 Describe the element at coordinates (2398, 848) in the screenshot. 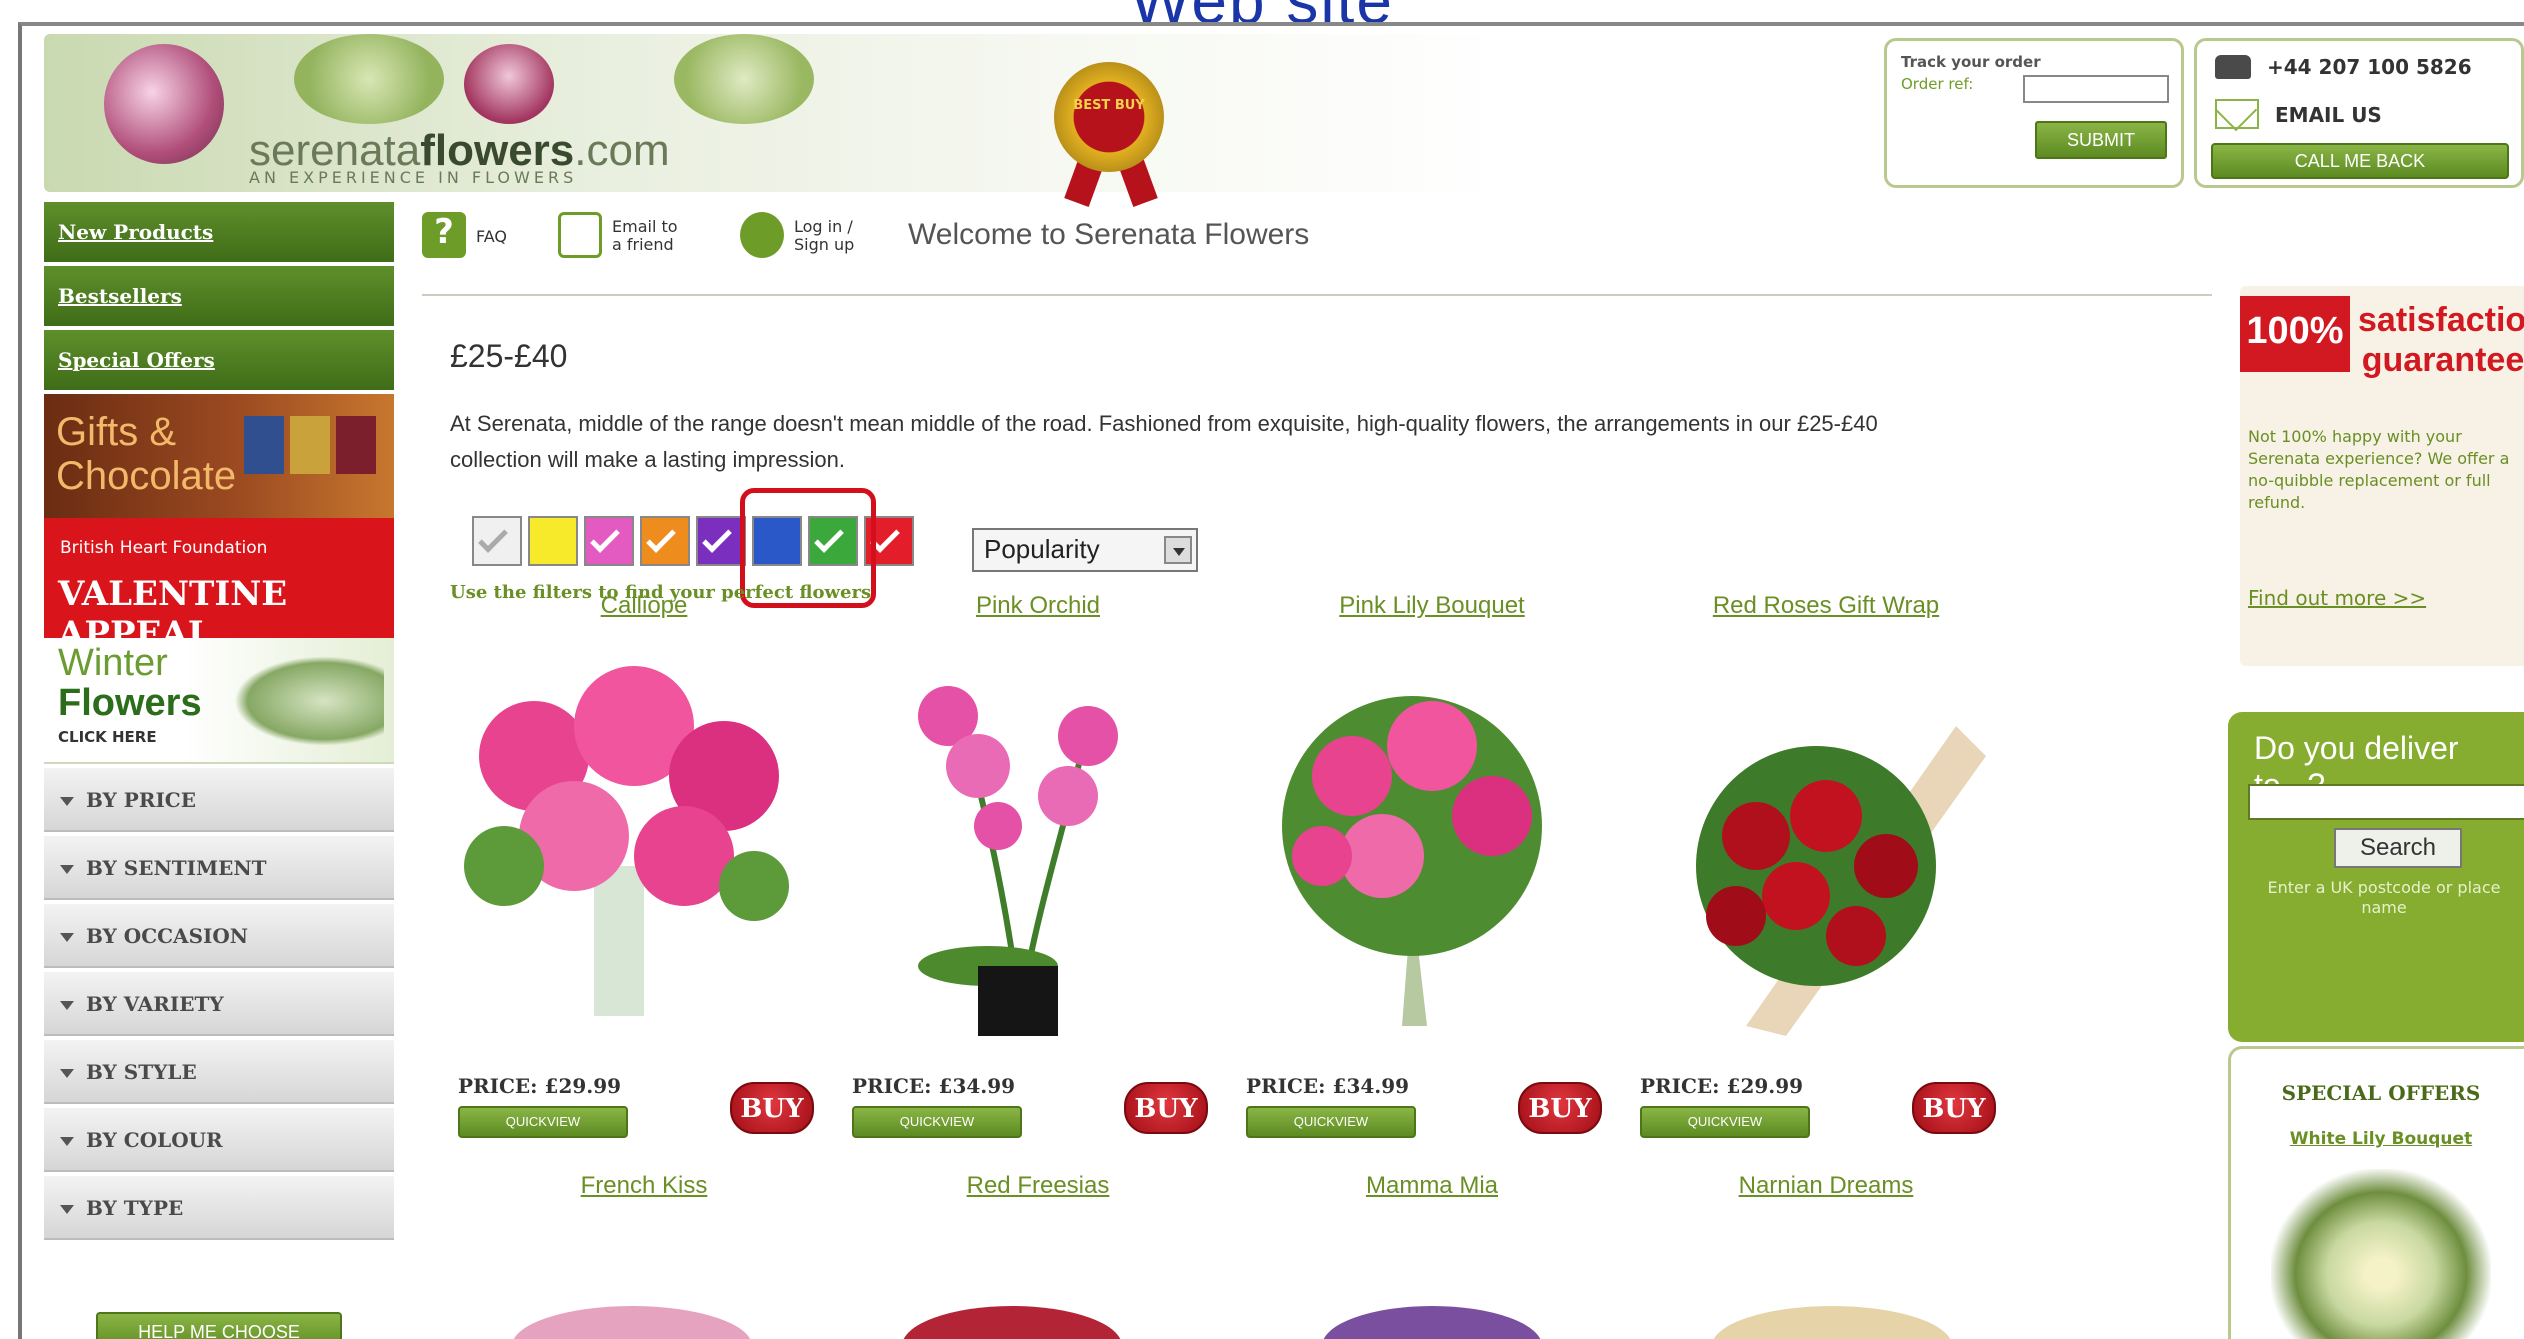

I see `search-button: Search` at that location.